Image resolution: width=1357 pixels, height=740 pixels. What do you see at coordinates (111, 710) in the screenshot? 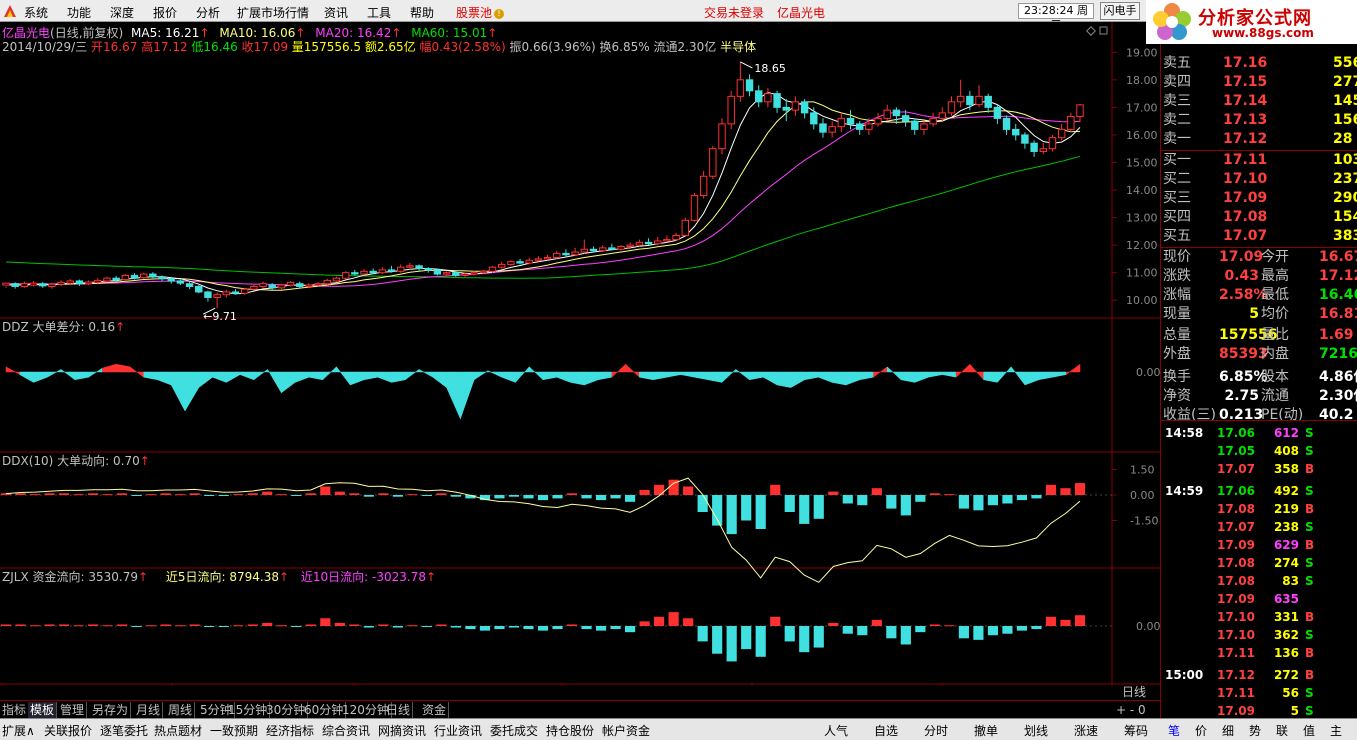
I see `tab-3: 另存为` at bounding box center [111, 710].